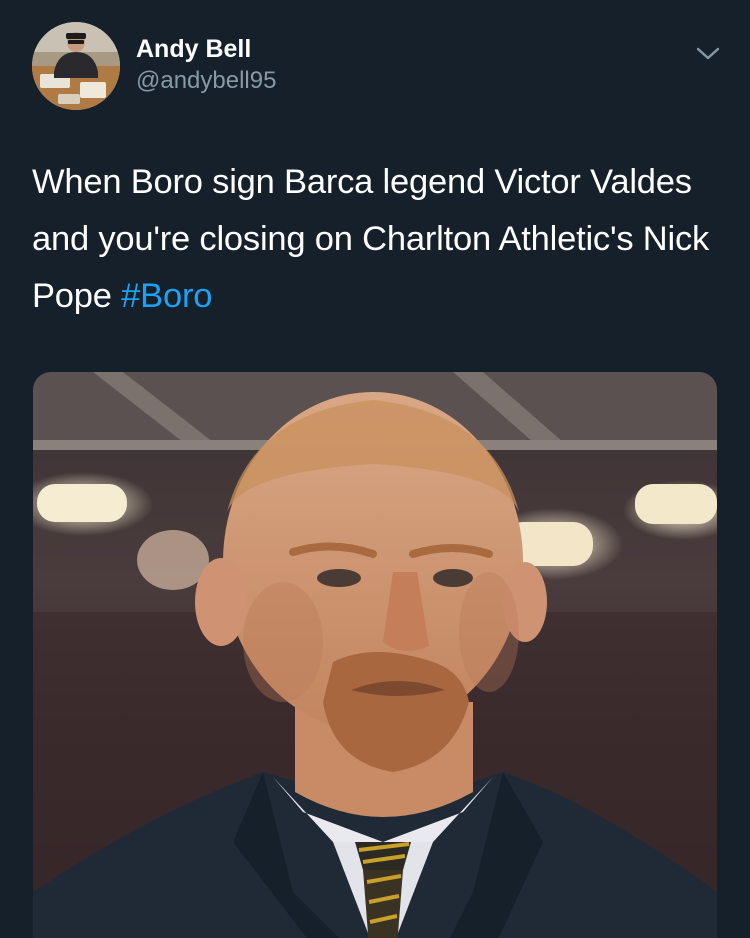  I want to click on author-handle: @andybell95, so click(206, 81).